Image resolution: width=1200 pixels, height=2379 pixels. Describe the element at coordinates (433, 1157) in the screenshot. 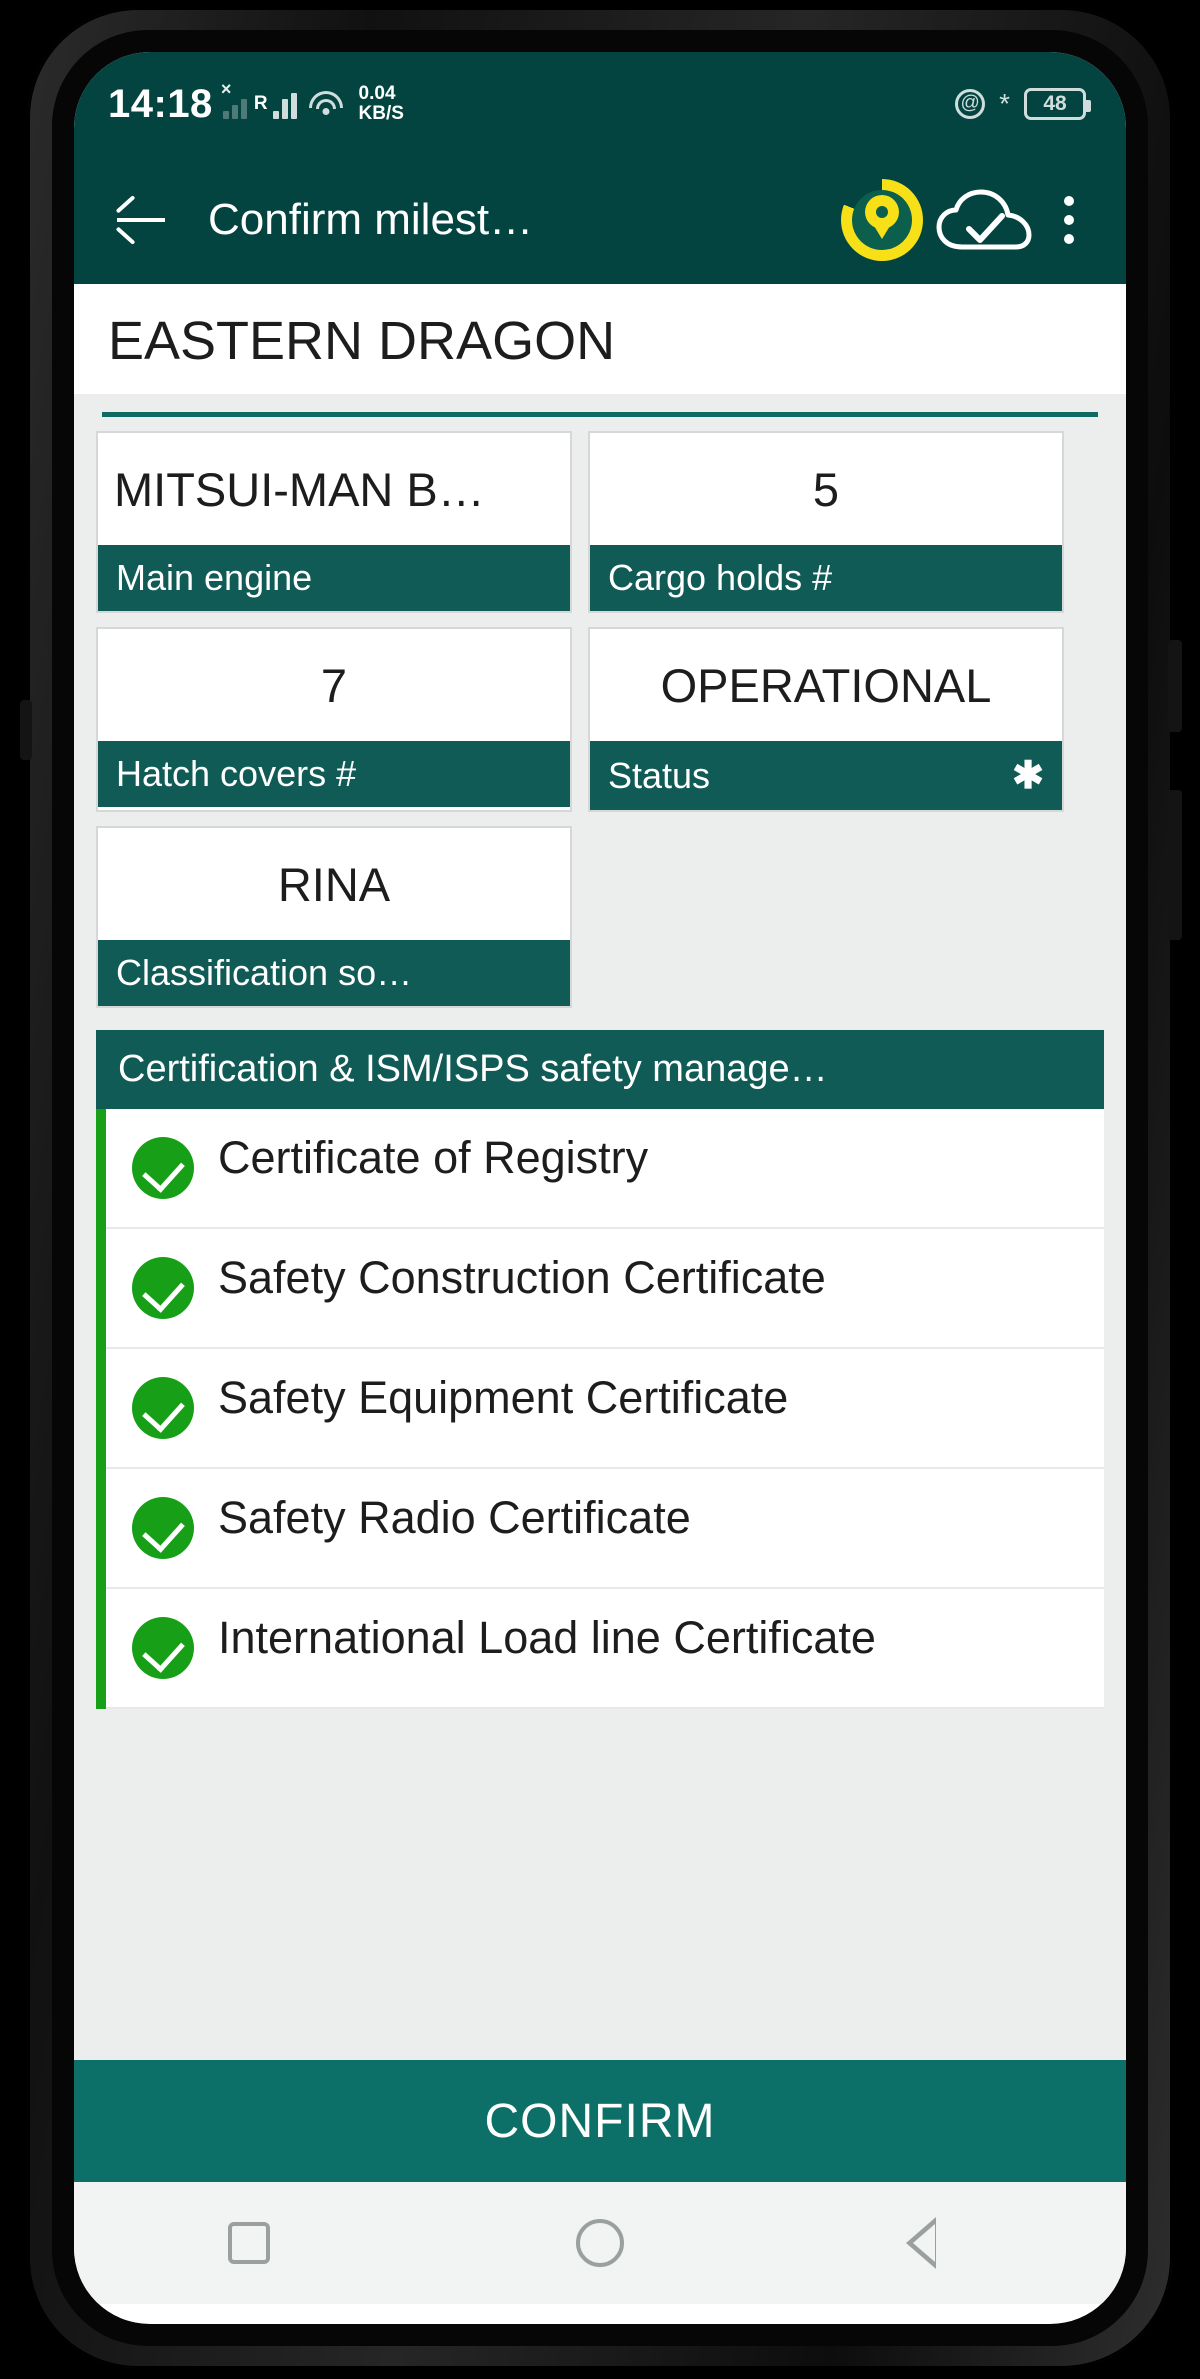

I see `certification-item-label: Certificate of Registry` at that location.